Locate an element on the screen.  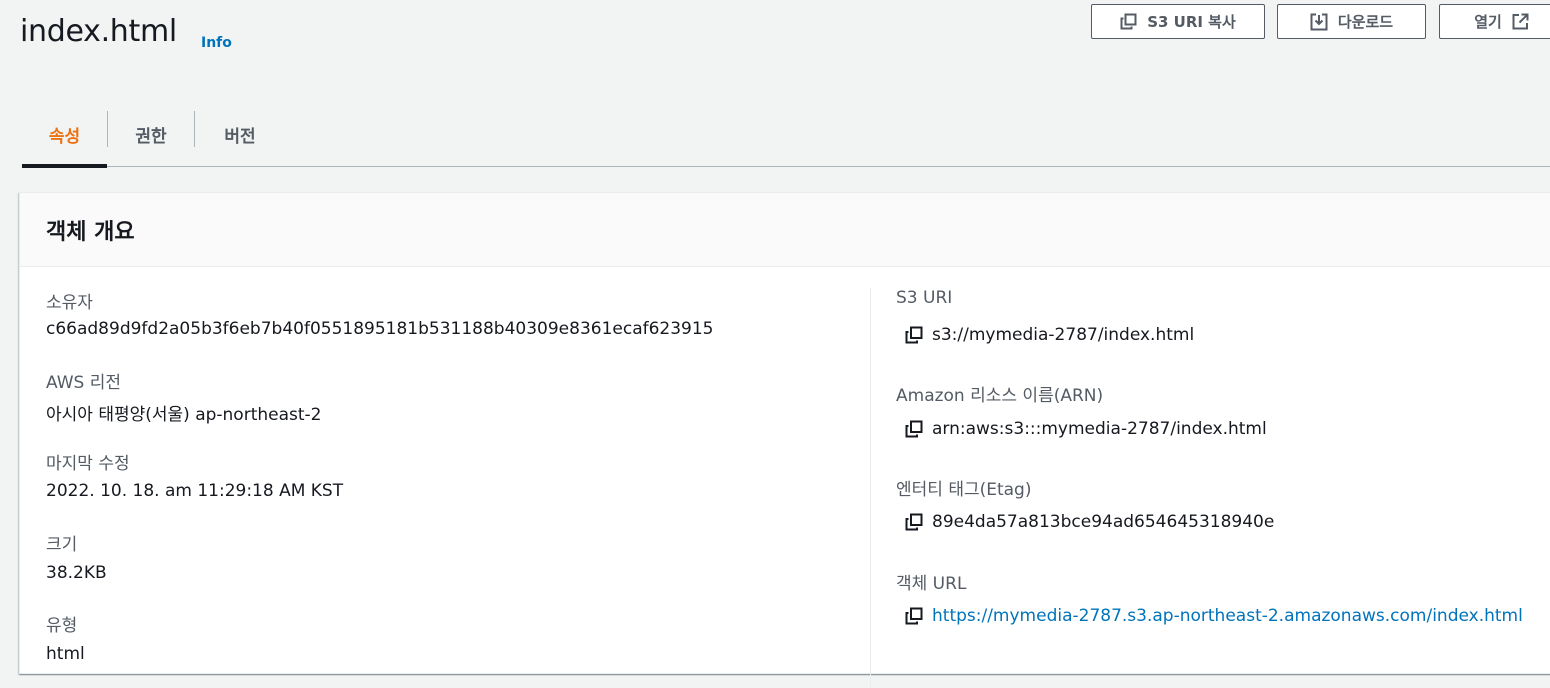
arn-row: arn:aws:s3:::mymedia-2787/index.html is located at coordinates (1086, 429).